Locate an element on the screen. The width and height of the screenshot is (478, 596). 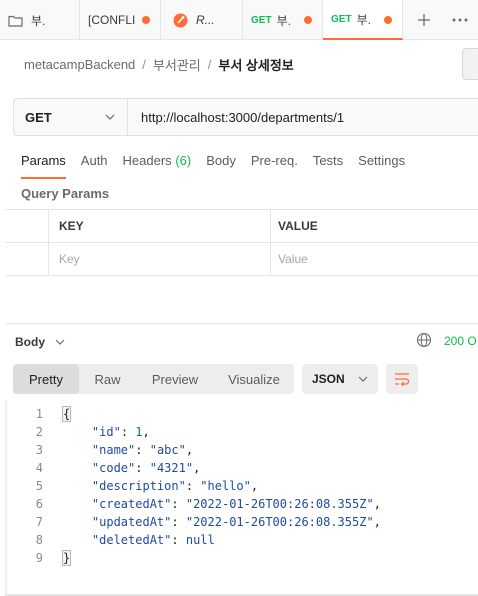
response-bar: Body 200 O is located at coordinates (246, 342).